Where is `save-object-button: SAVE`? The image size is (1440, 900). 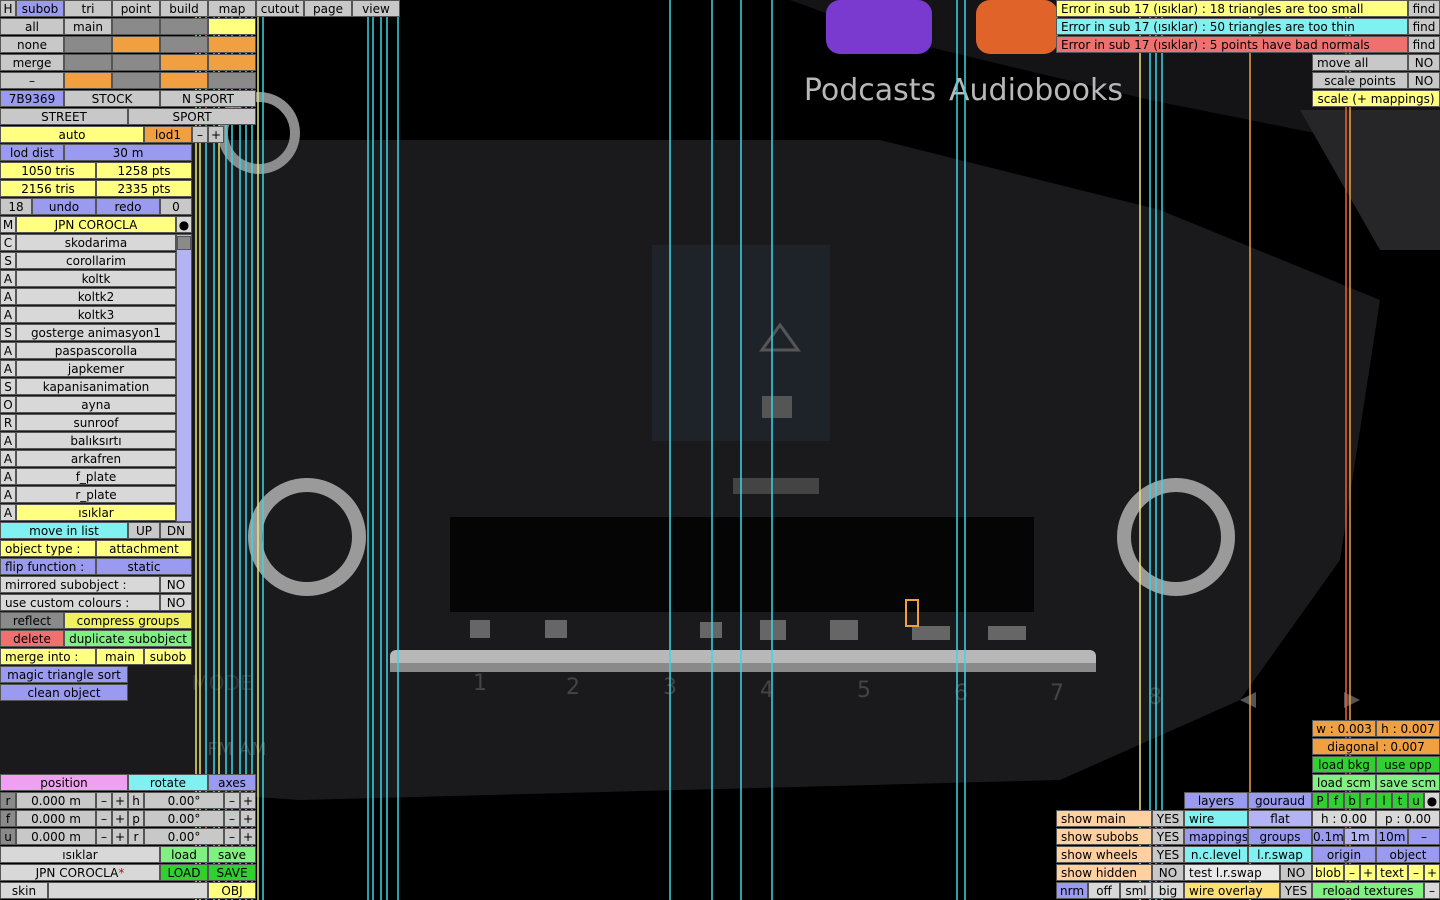
save-object-button: SAVE is located at coordinates (232, 872).